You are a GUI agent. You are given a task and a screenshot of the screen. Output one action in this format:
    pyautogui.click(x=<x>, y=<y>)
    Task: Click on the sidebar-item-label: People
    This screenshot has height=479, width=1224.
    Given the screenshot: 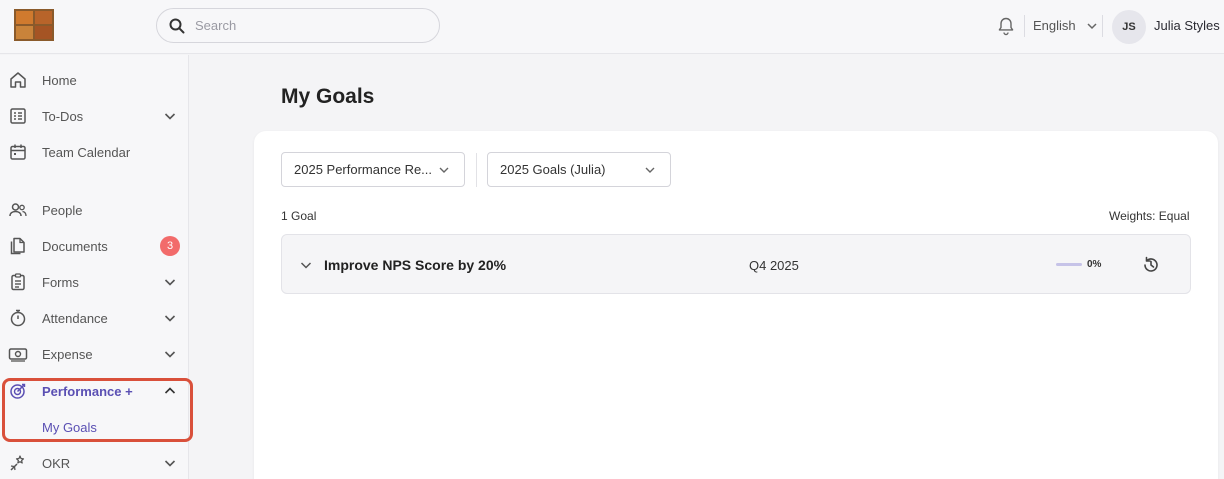 What is the action you would take?
    pyautogui.click(x=62, y=210)
    